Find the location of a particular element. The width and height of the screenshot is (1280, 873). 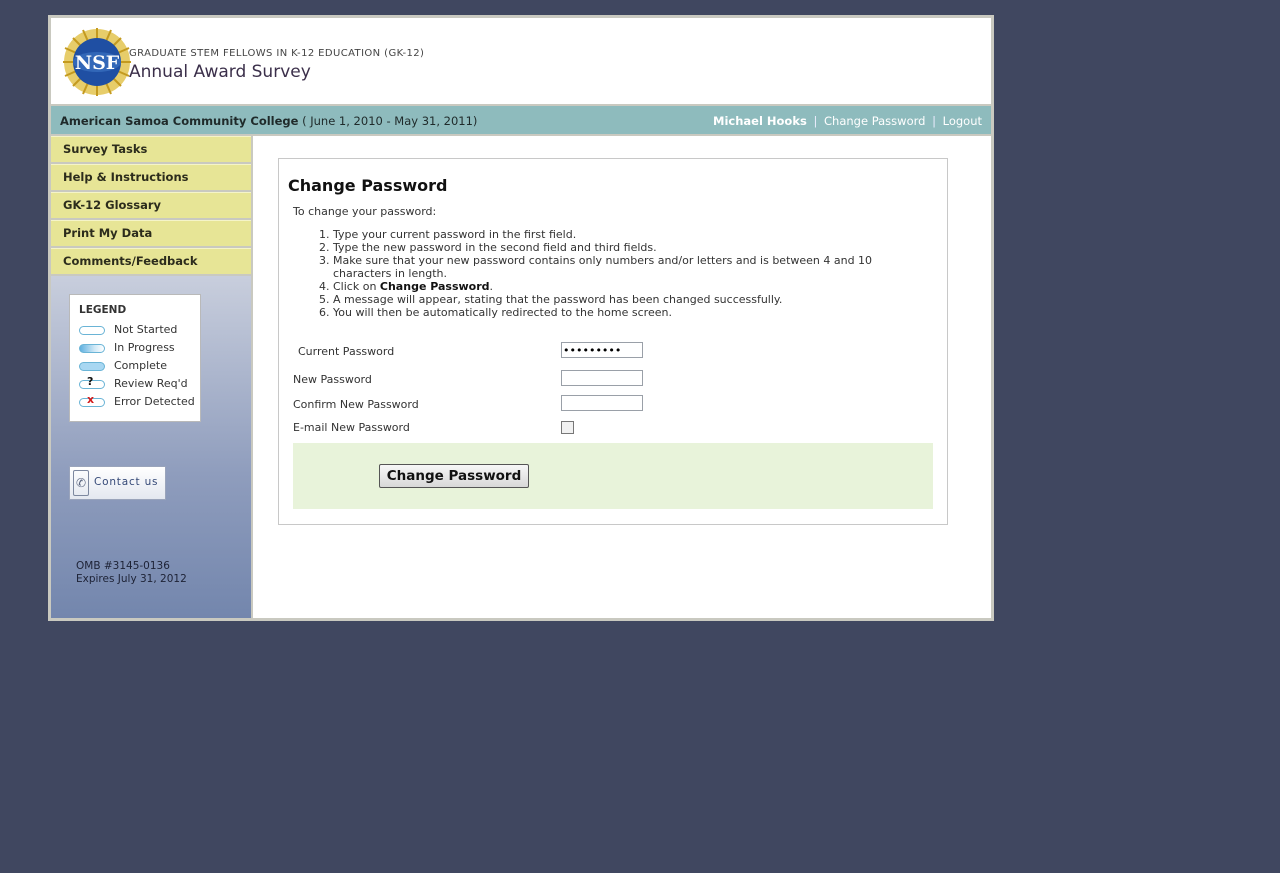

new-password-field is located at coordinates (602, 378).